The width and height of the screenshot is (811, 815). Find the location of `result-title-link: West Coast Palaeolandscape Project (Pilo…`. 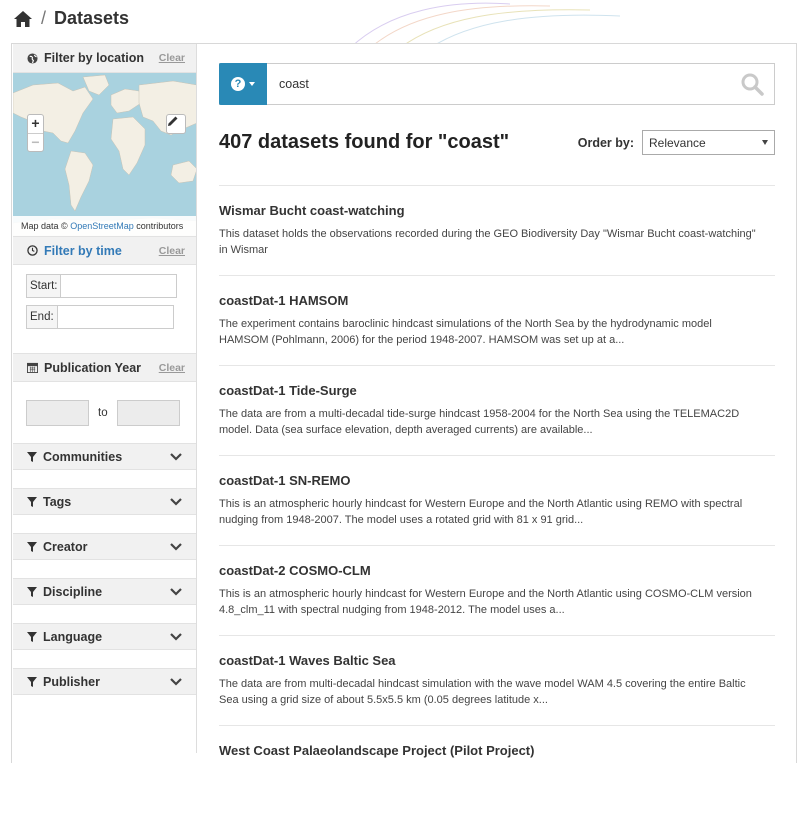

result-title-link: West Coast Palaeolandscape Project (Pilo… is located at coordinates (497, 750).